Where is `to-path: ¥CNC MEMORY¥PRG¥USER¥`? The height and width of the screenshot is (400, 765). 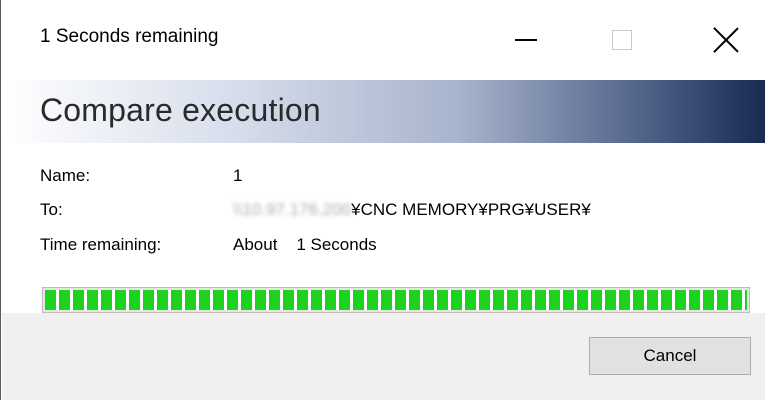 to-path: ¥CNC MEMORY¥PRG¥USER¥ is located at coordinates (471, 209).